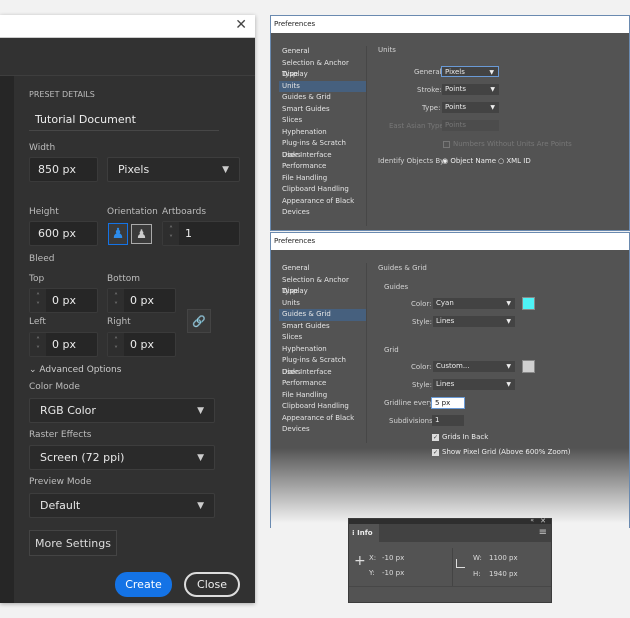  I want to click on sidebar-item: Units, so click(322, 304).